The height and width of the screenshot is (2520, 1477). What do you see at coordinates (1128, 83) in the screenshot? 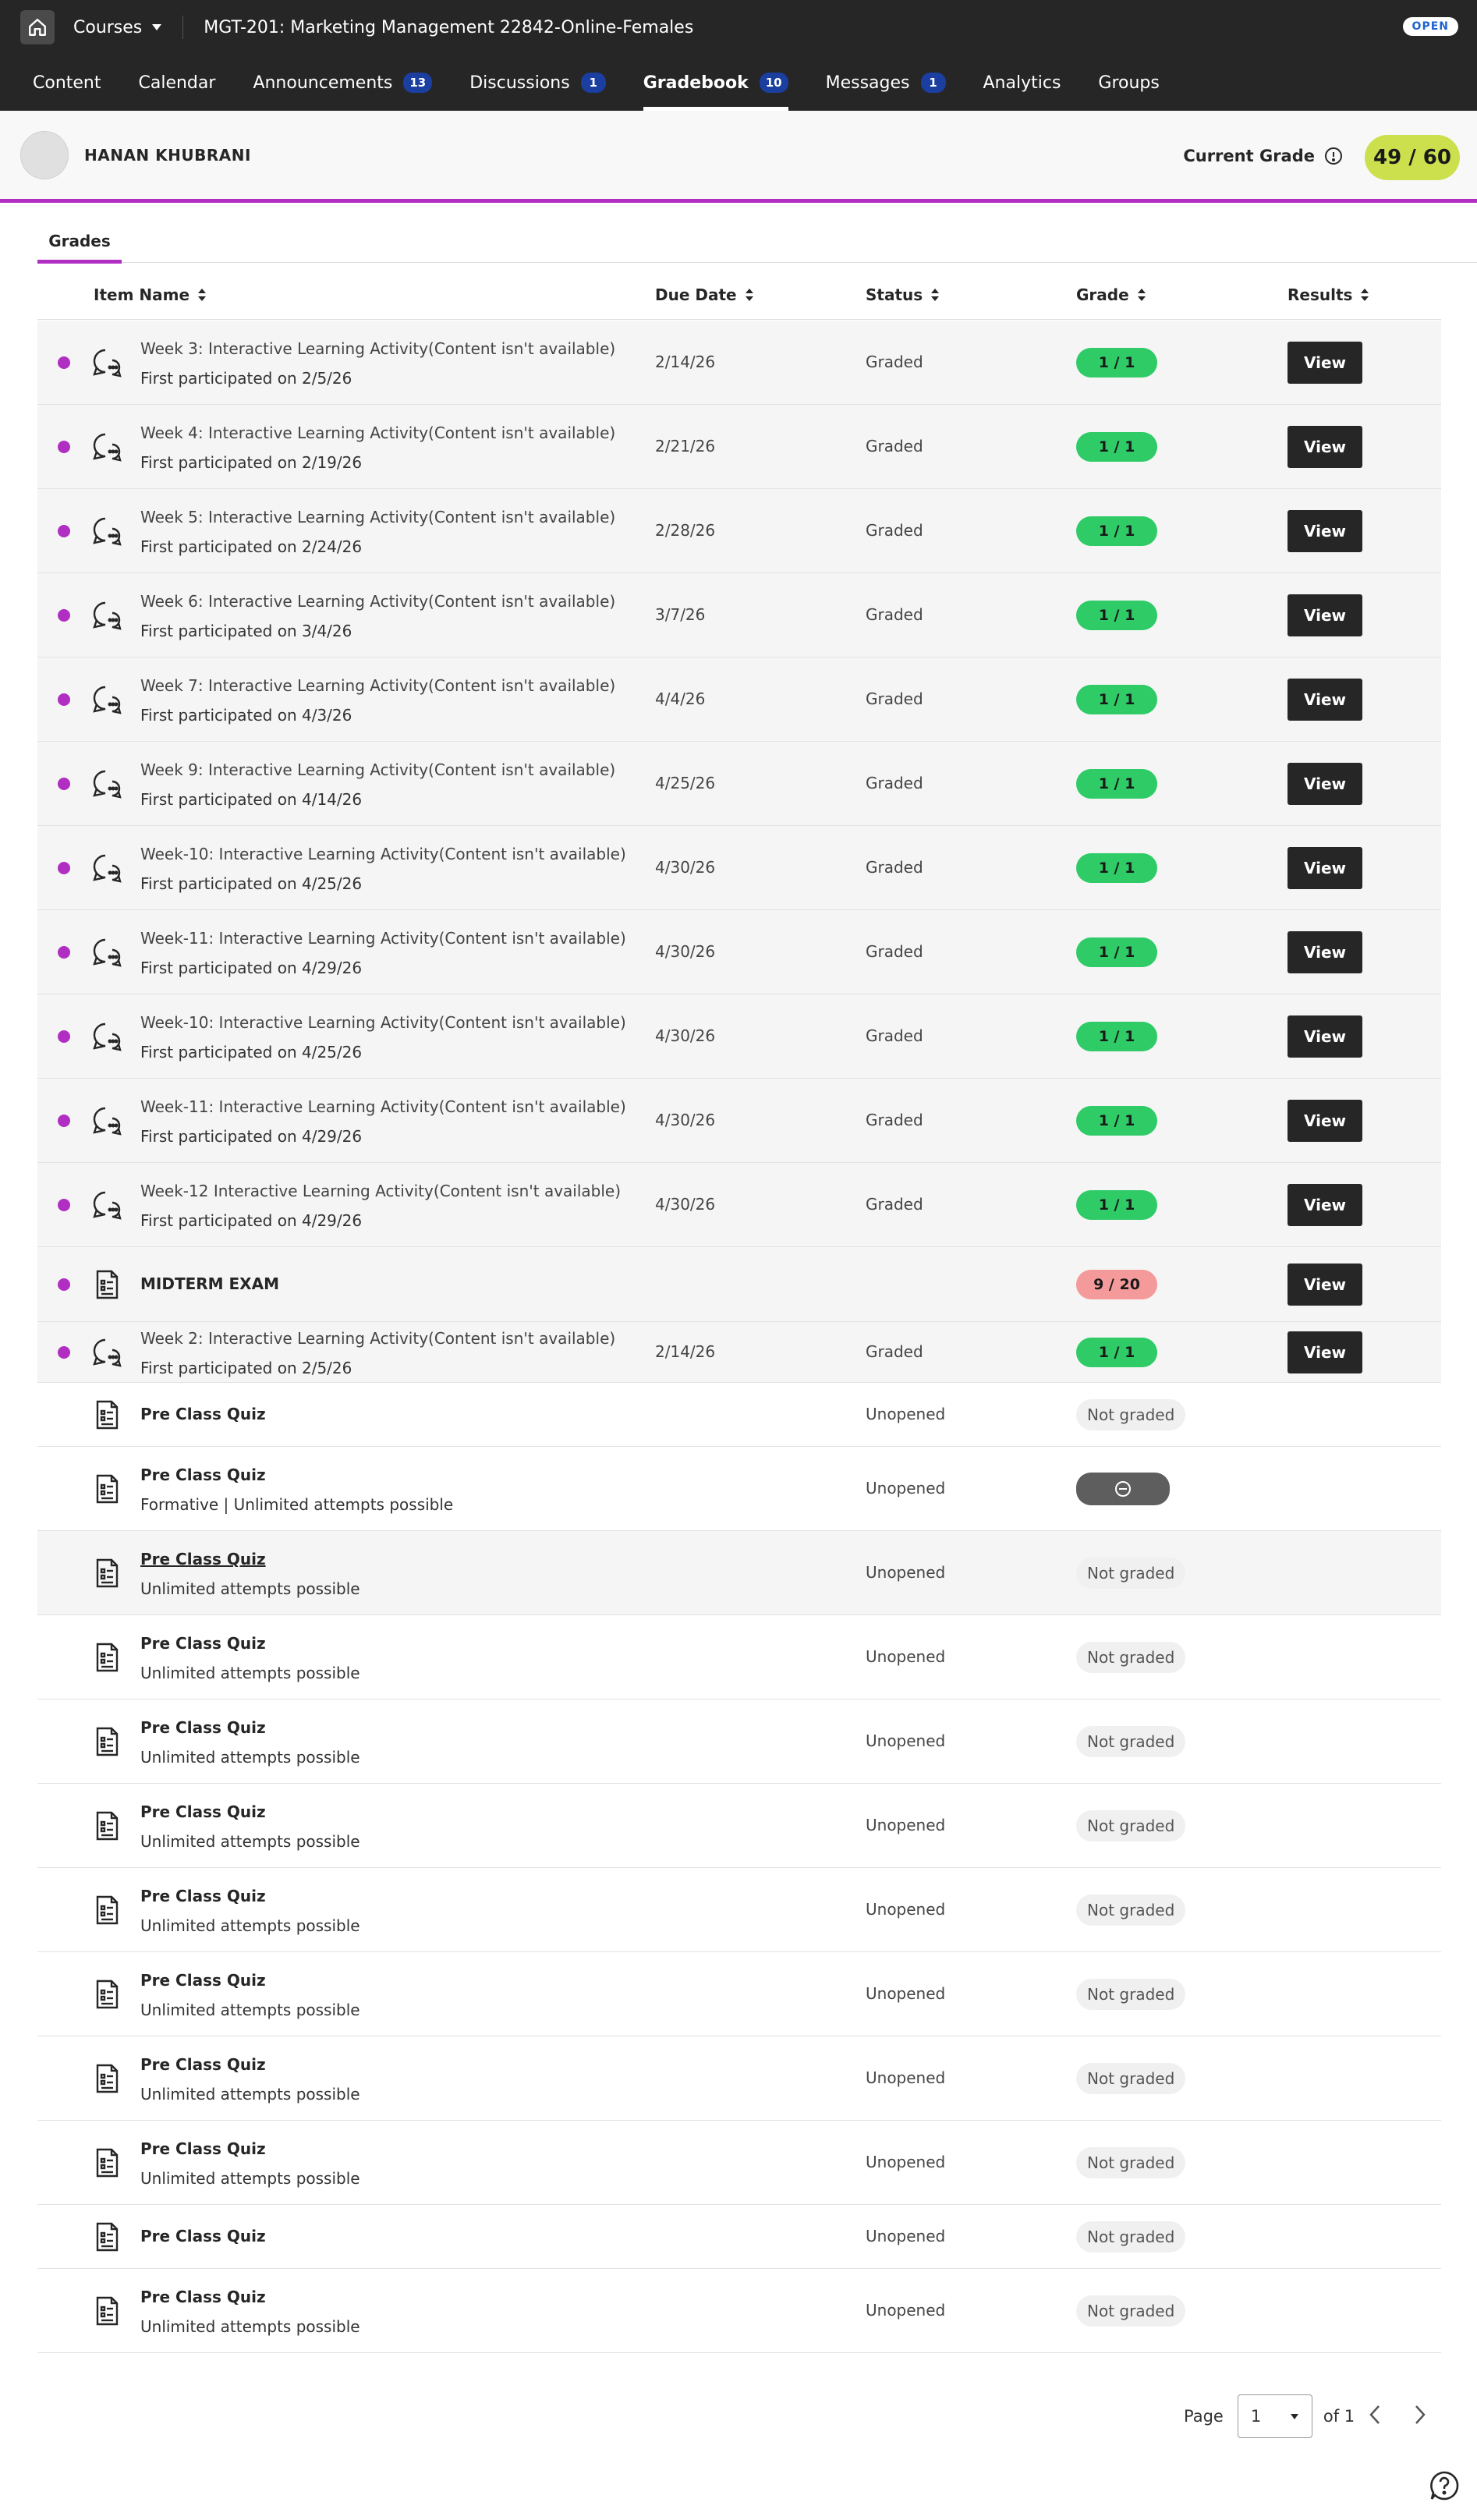
I see `nav-item-groups: Groups` at bounding box center [1128, 83].